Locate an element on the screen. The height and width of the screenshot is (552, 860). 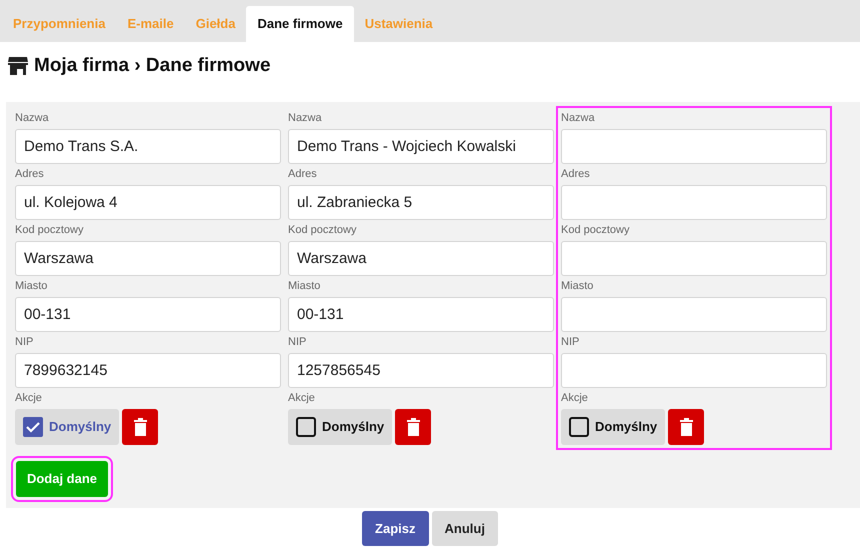
tab: Dane firmowe is located at coordinates (300, 24).